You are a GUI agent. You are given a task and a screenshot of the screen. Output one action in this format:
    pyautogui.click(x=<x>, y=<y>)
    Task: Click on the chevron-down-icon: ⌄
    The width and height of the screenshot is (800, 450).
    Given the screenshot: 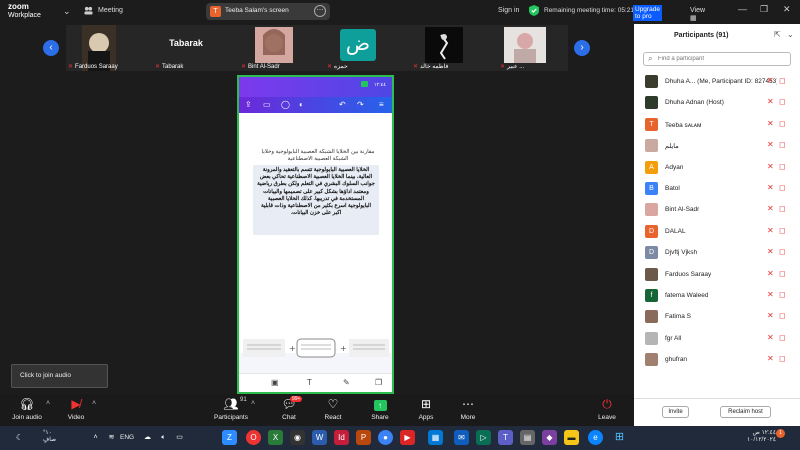 What is the action you would take?
    pyautogui.click(x=67, y=11)
    